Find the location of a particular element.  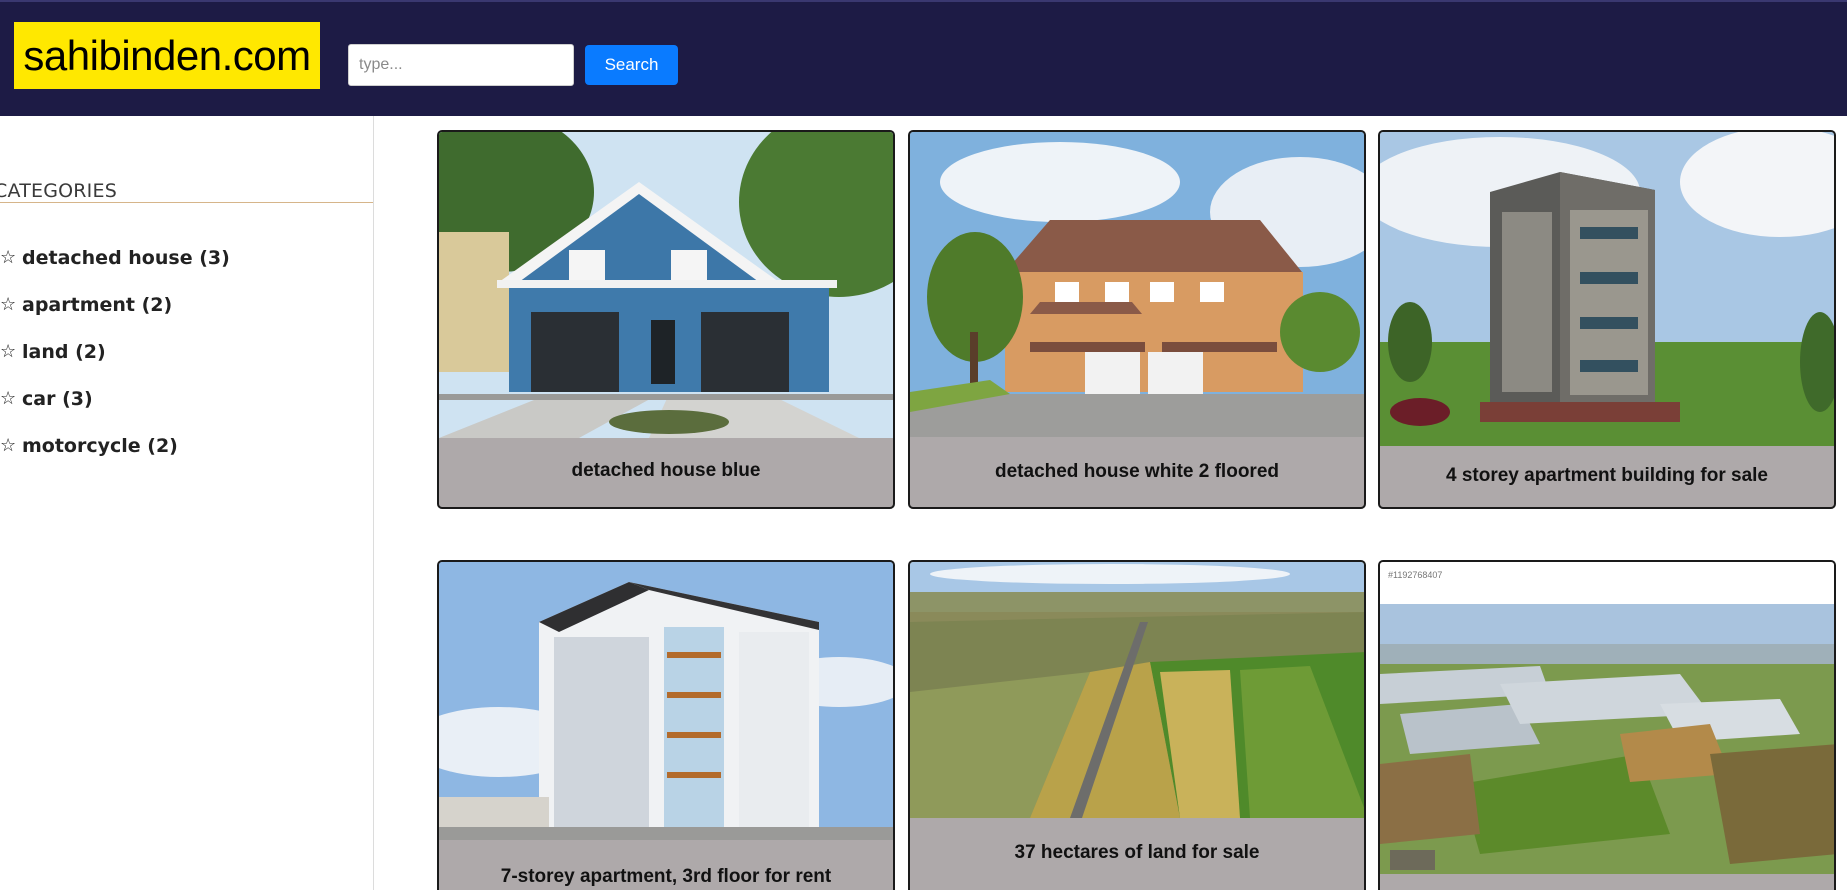

category-item-land: ☆ land (2) is located at coordinates (115, 351).